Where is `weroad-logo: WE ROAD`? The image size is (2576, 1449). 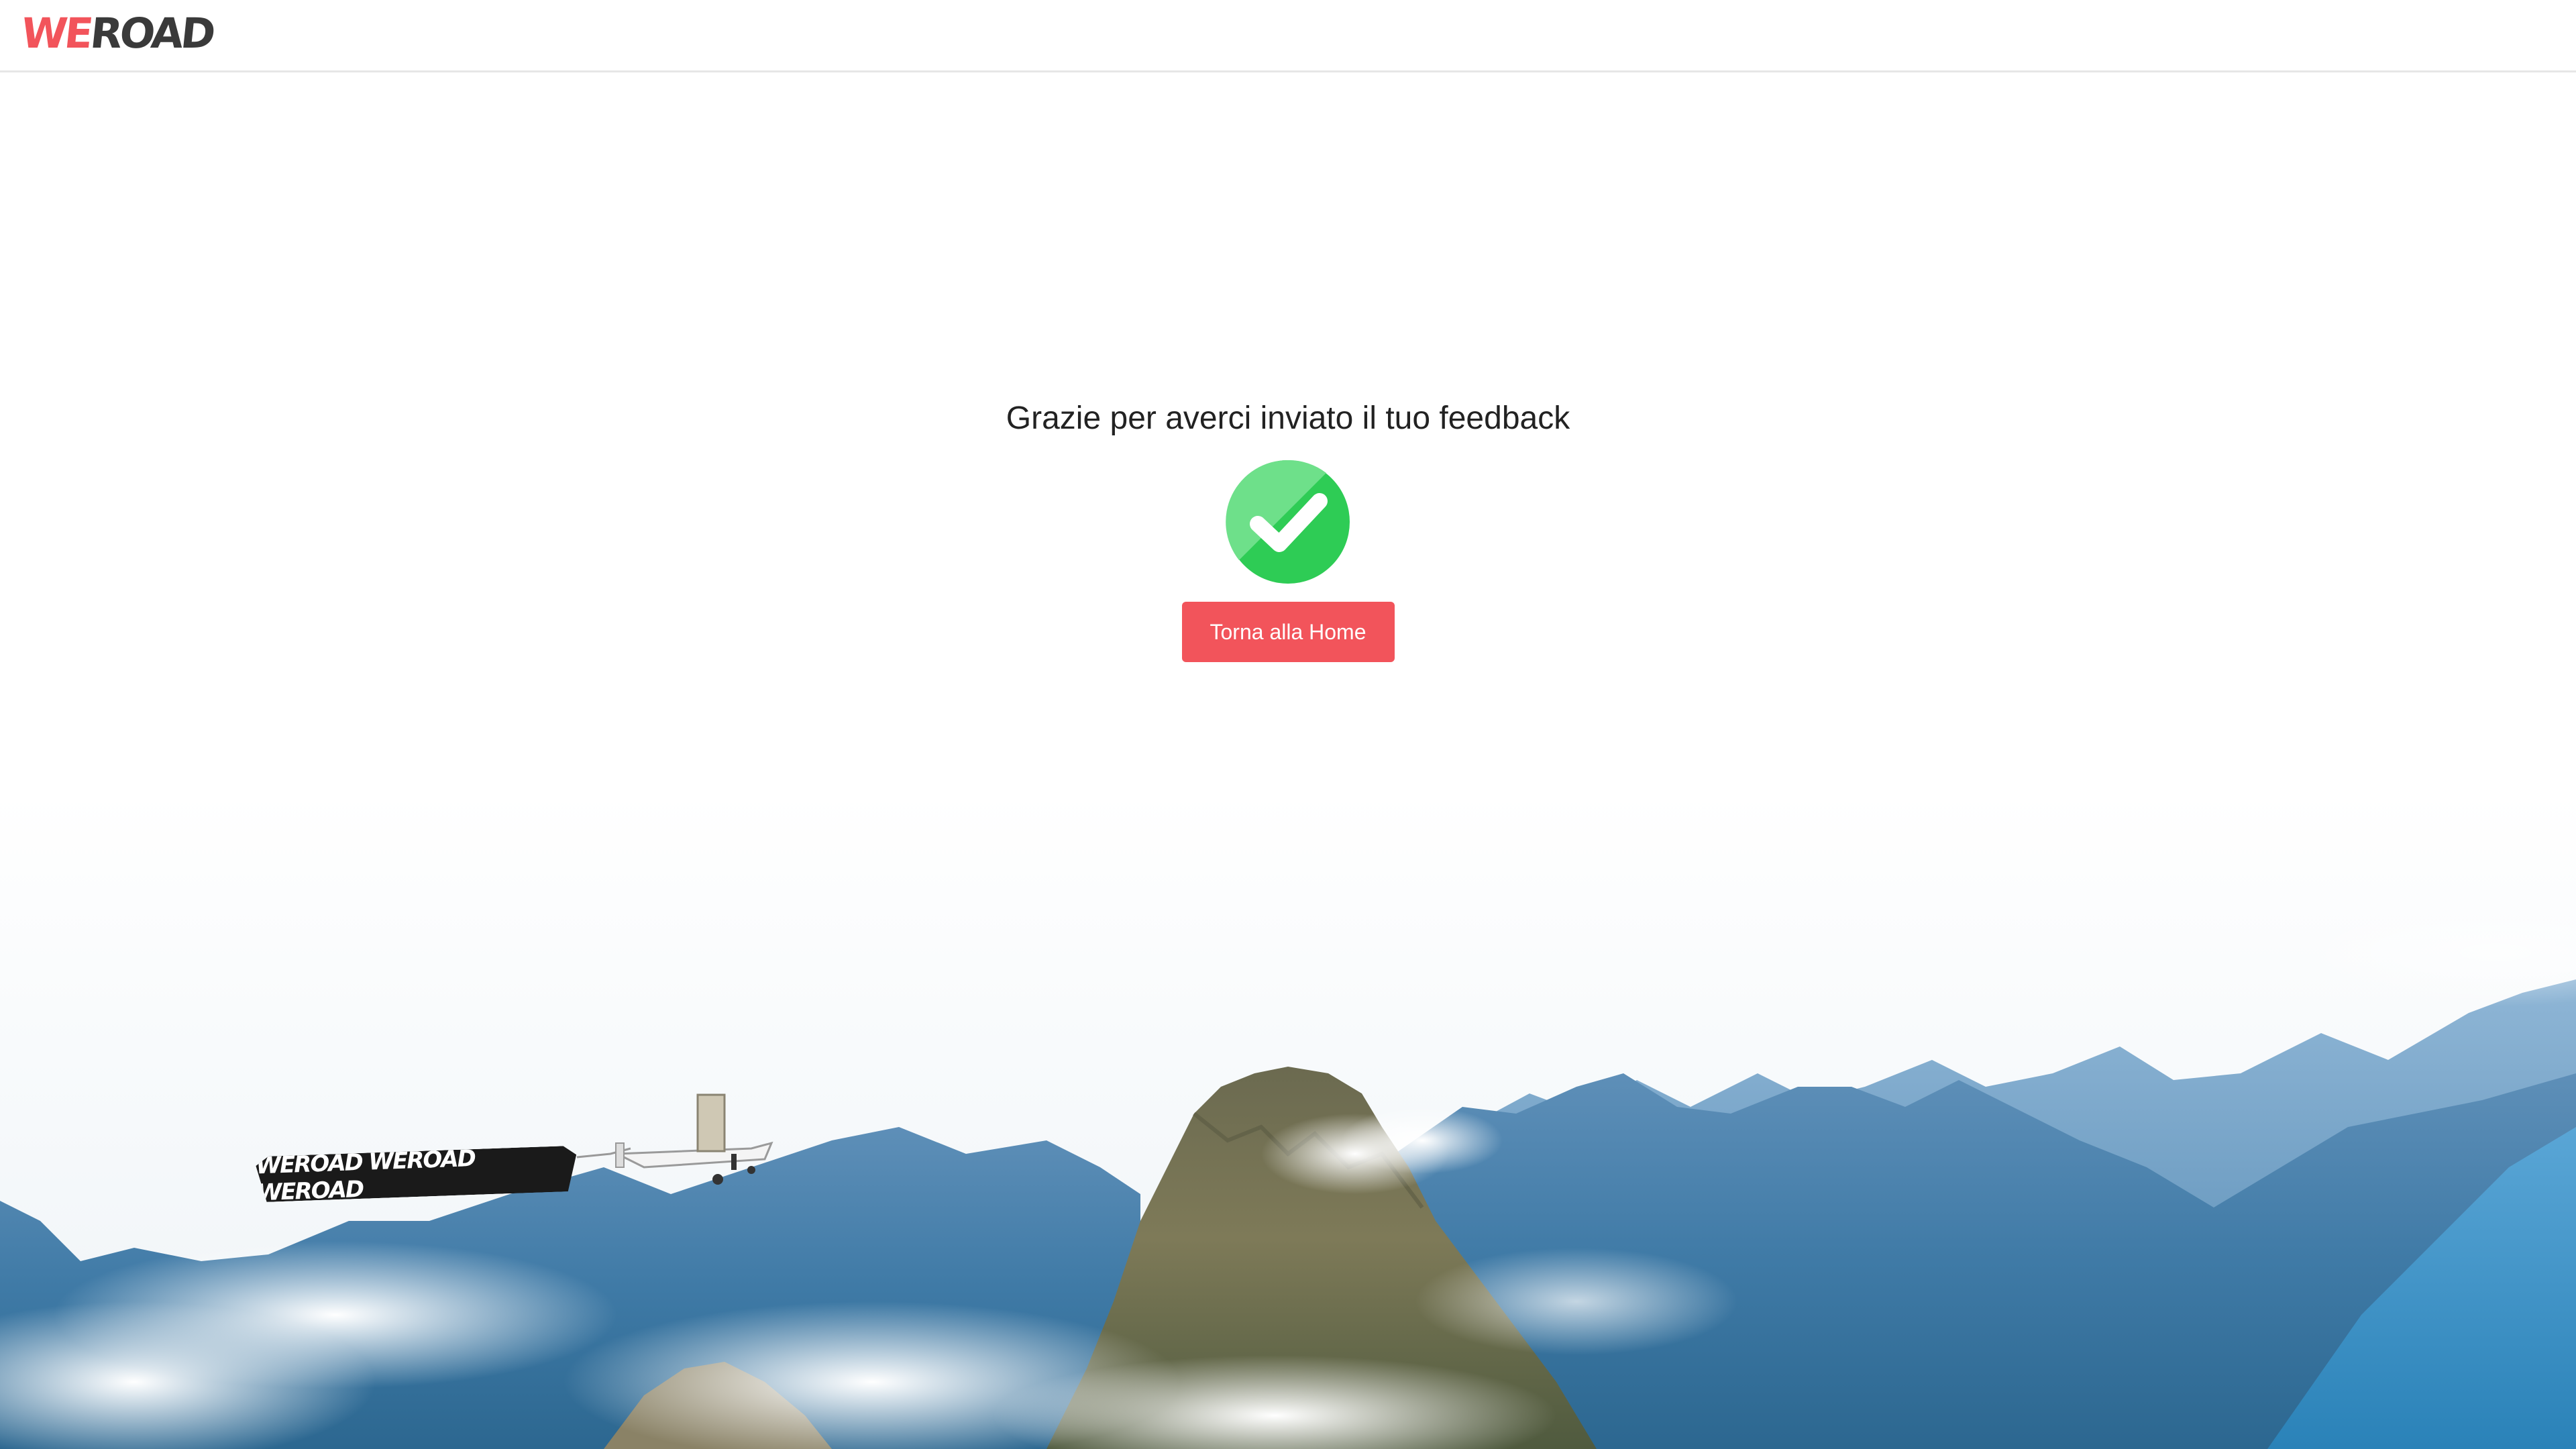
weroad-logo: WE ROAD is located at coordinates (117, 33).